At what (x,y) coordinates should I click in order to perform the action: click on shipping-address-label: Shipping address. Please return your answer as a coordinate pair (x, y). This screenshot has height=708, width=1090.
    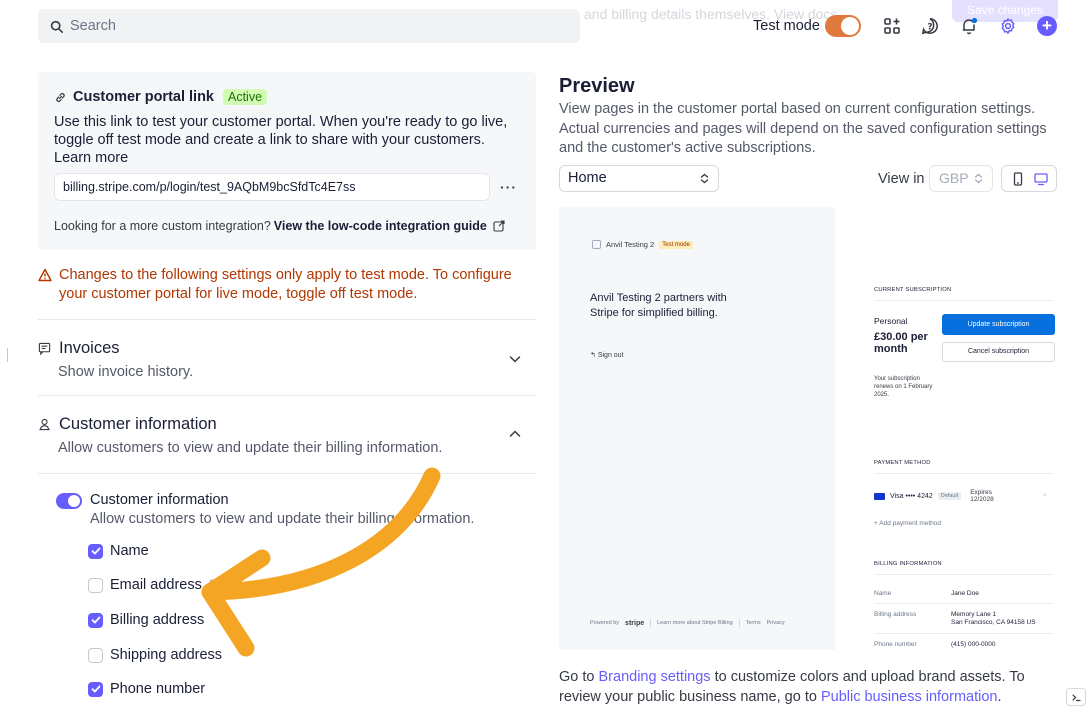
    Looking at the image, I should click on (166, 655).